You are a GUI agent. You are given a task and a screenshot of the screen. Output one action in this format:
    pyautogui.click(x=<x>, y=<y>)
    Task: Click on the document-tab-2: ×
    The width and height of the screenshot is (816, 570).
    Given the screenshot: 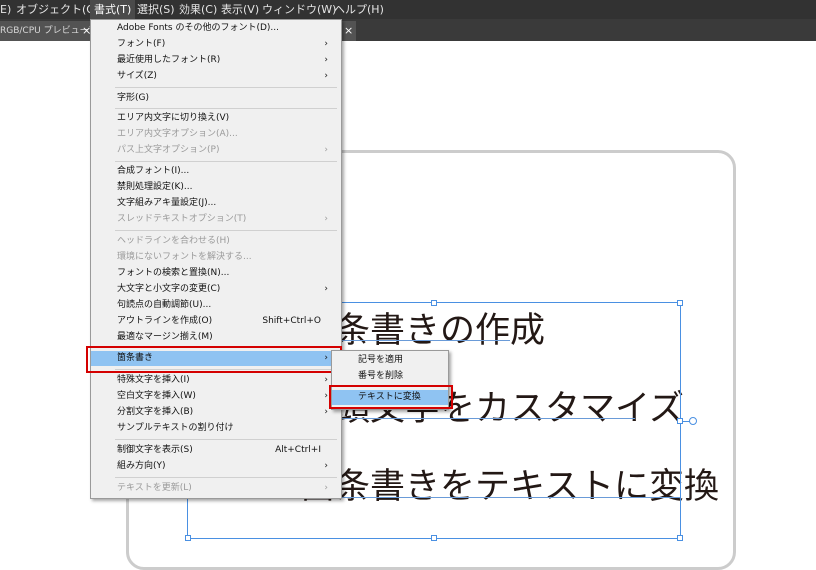 What is the action you would take?
    pyautogui.click(x=349, y=31)
    